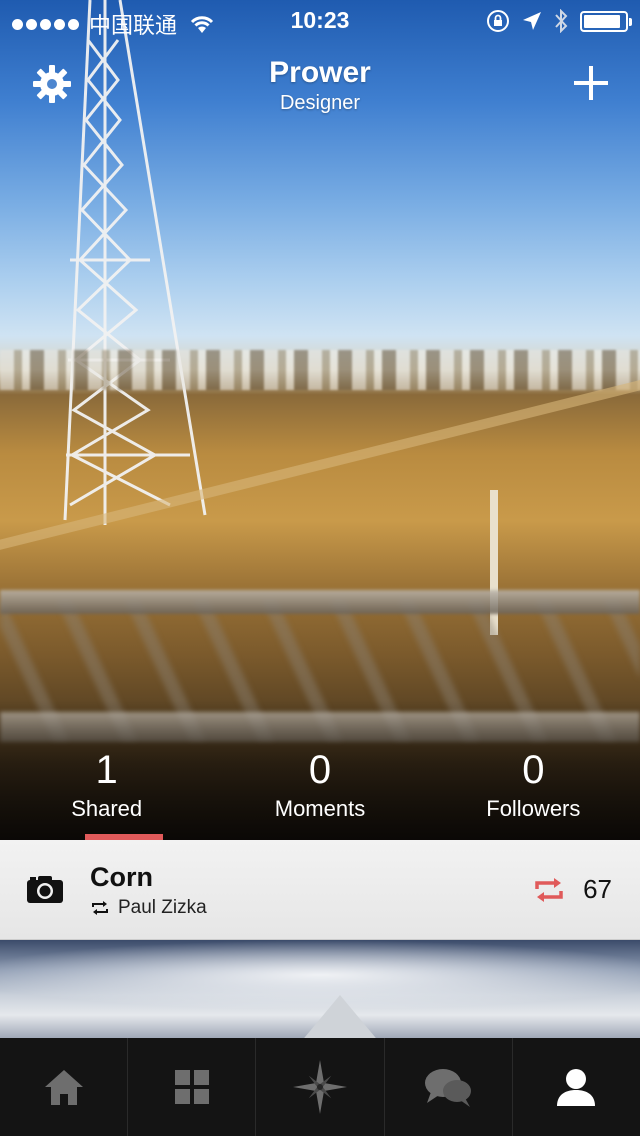 The width and height of the screenshot is (640, 1136). I want to click on grid-icon, so click(191, 1087).